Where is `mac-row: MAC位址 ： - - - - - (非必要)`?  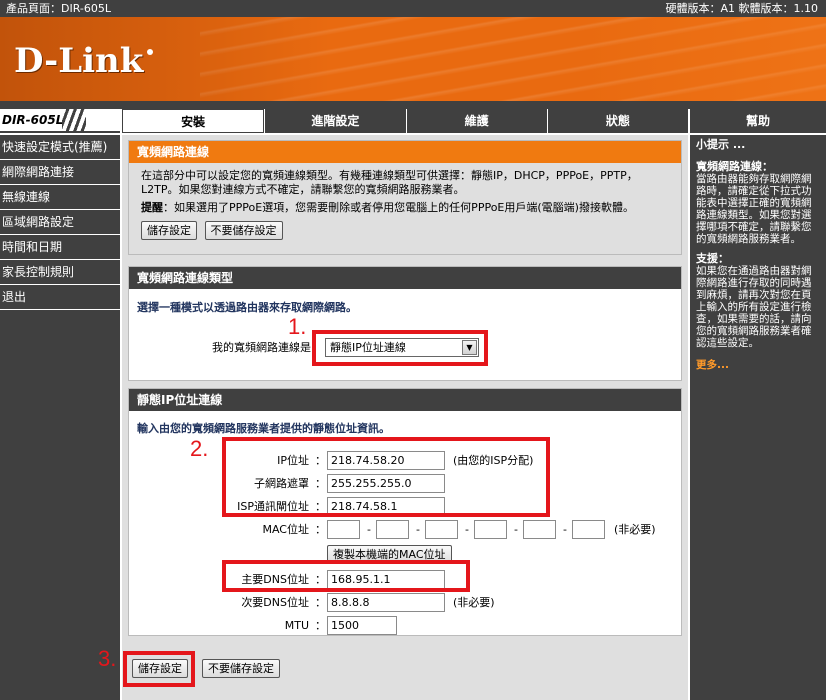
mac-row: MAC位址 ： - - - - - (非必要) is located at coordinates (405, 529).